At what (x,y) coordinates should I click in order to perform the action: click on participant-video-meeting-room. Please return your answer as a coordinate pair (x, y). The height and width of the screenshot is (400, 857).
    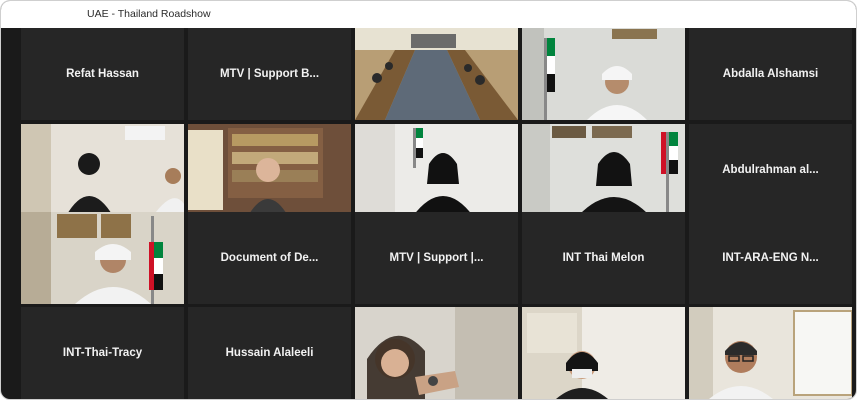
    Looking at the image, I should click on (436, 74).